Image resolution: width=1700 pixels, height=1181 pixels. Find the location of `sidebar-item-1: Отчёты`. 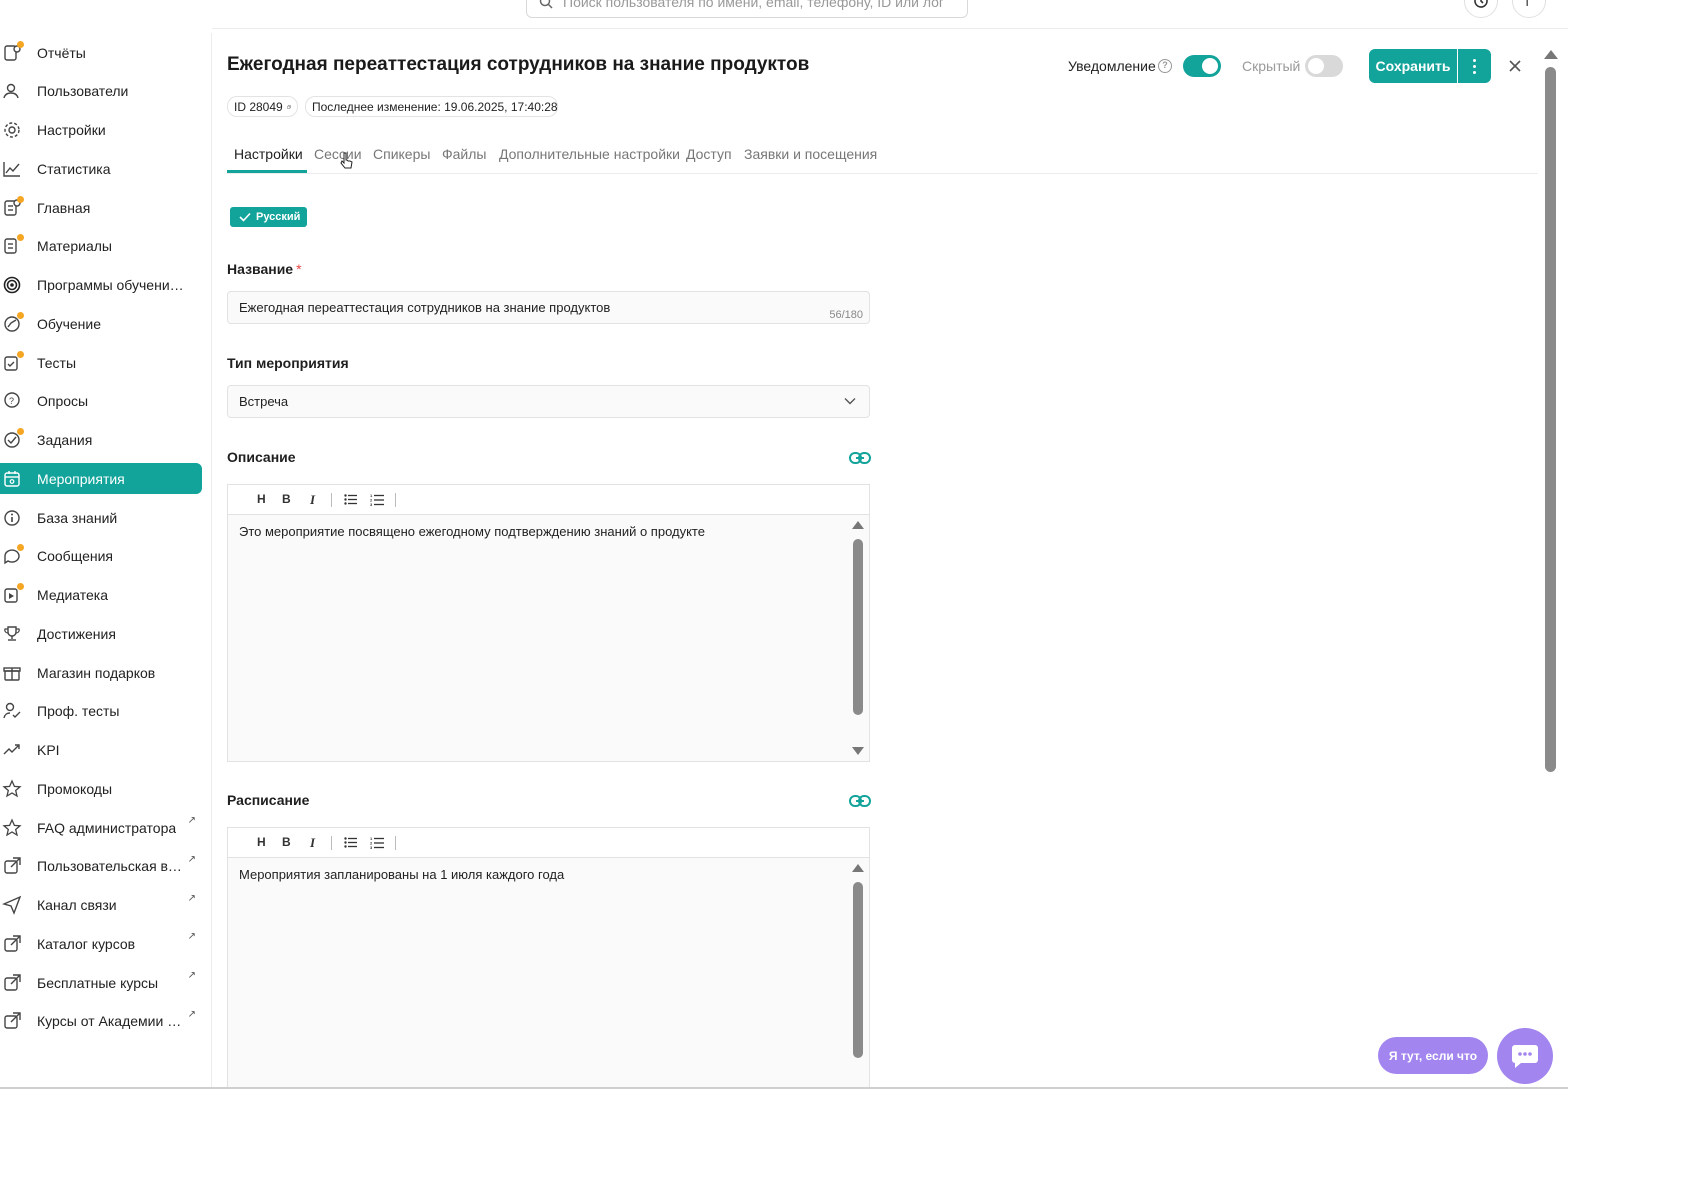

sidebar-item-1: Отчёты is located at coordinates (101, 52).